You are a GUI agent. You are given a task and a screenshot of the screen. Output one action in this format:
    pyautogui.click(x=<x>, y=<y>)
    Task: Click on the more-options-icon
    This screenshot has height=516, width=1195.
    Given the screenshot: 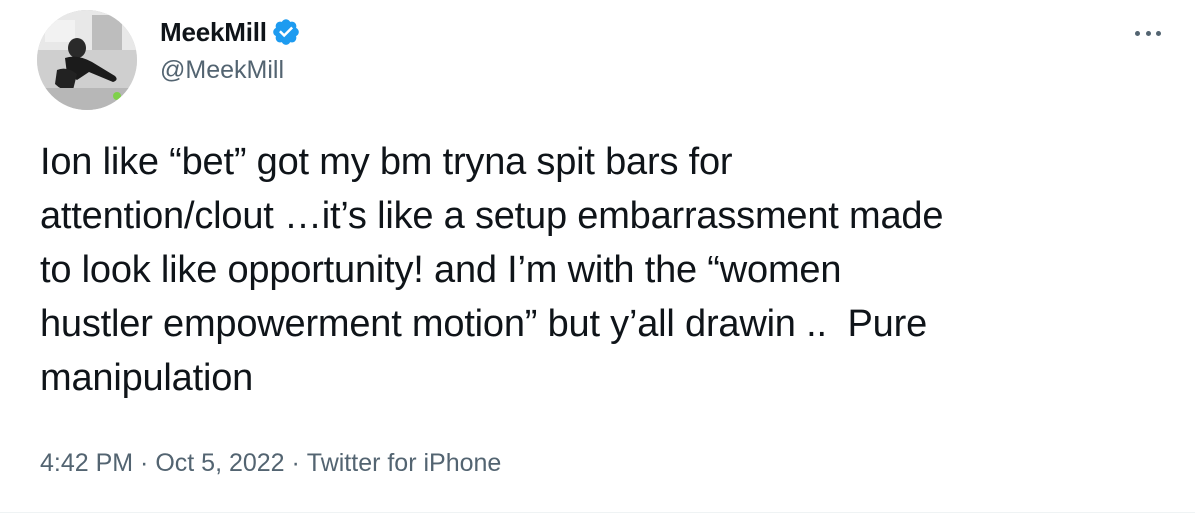 What is the action you would take?
    pyautogui.click(x=1148, y=33)
    